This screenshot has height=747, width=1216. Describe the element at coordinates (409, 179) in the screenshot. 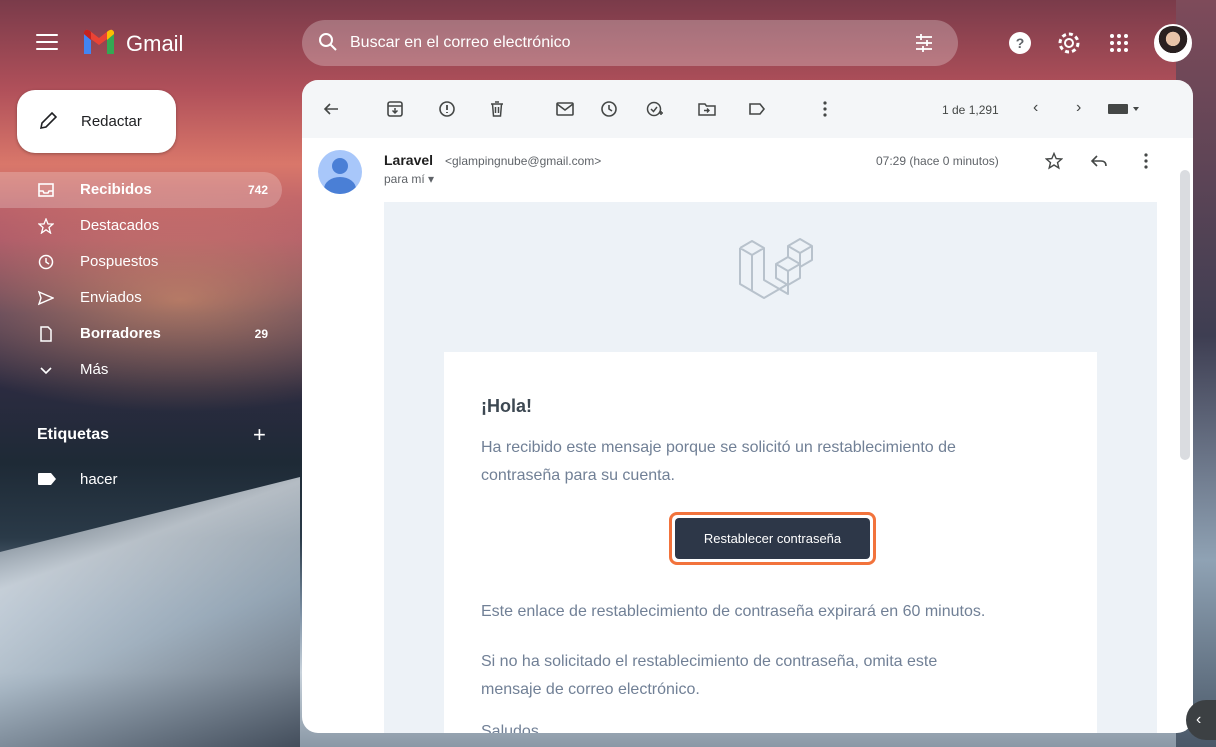

I see `recipient-details-toggle: para mí ▾` at that location.